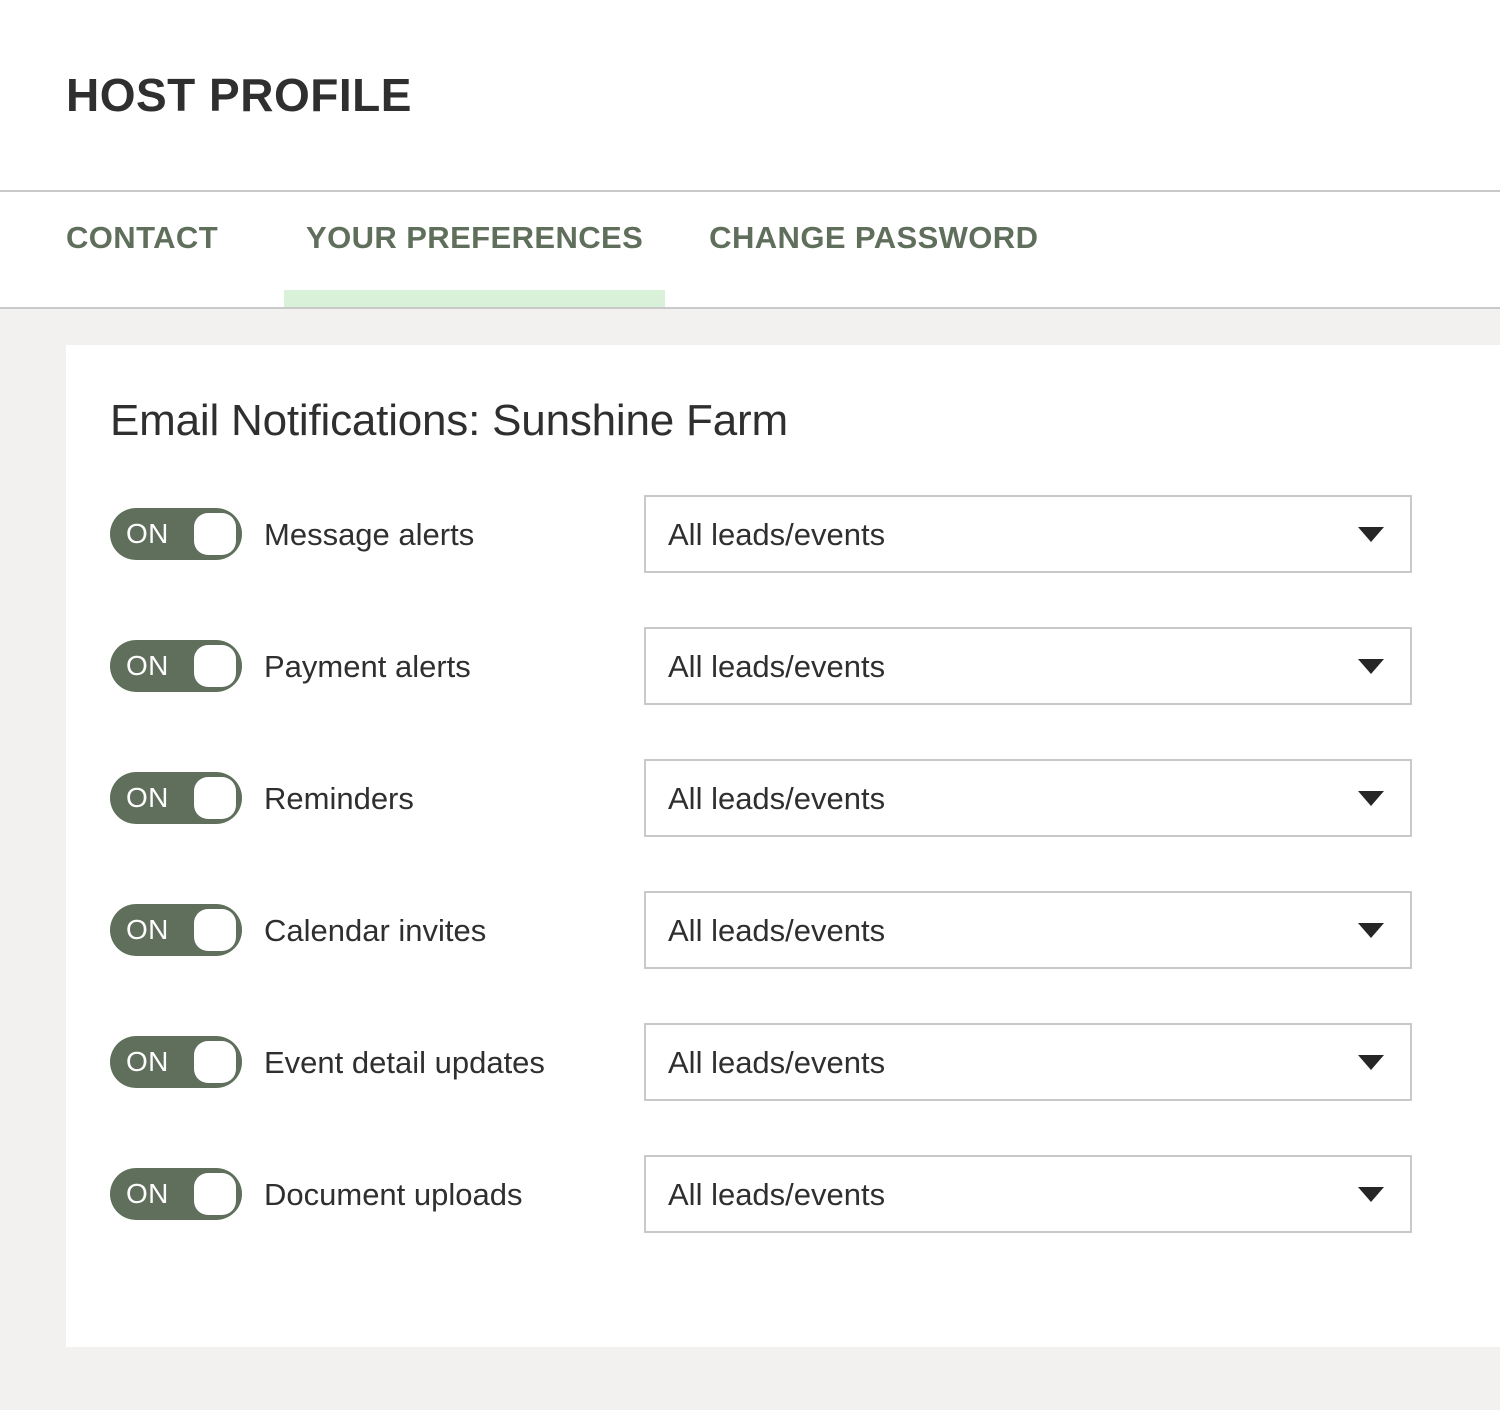 The height and width of the screenshot is (1410, 1500). Describe the element at coordinates (449, 420) in the screenshot. I see `card-title: Email Notifications: Sunshine Farm` at that location.